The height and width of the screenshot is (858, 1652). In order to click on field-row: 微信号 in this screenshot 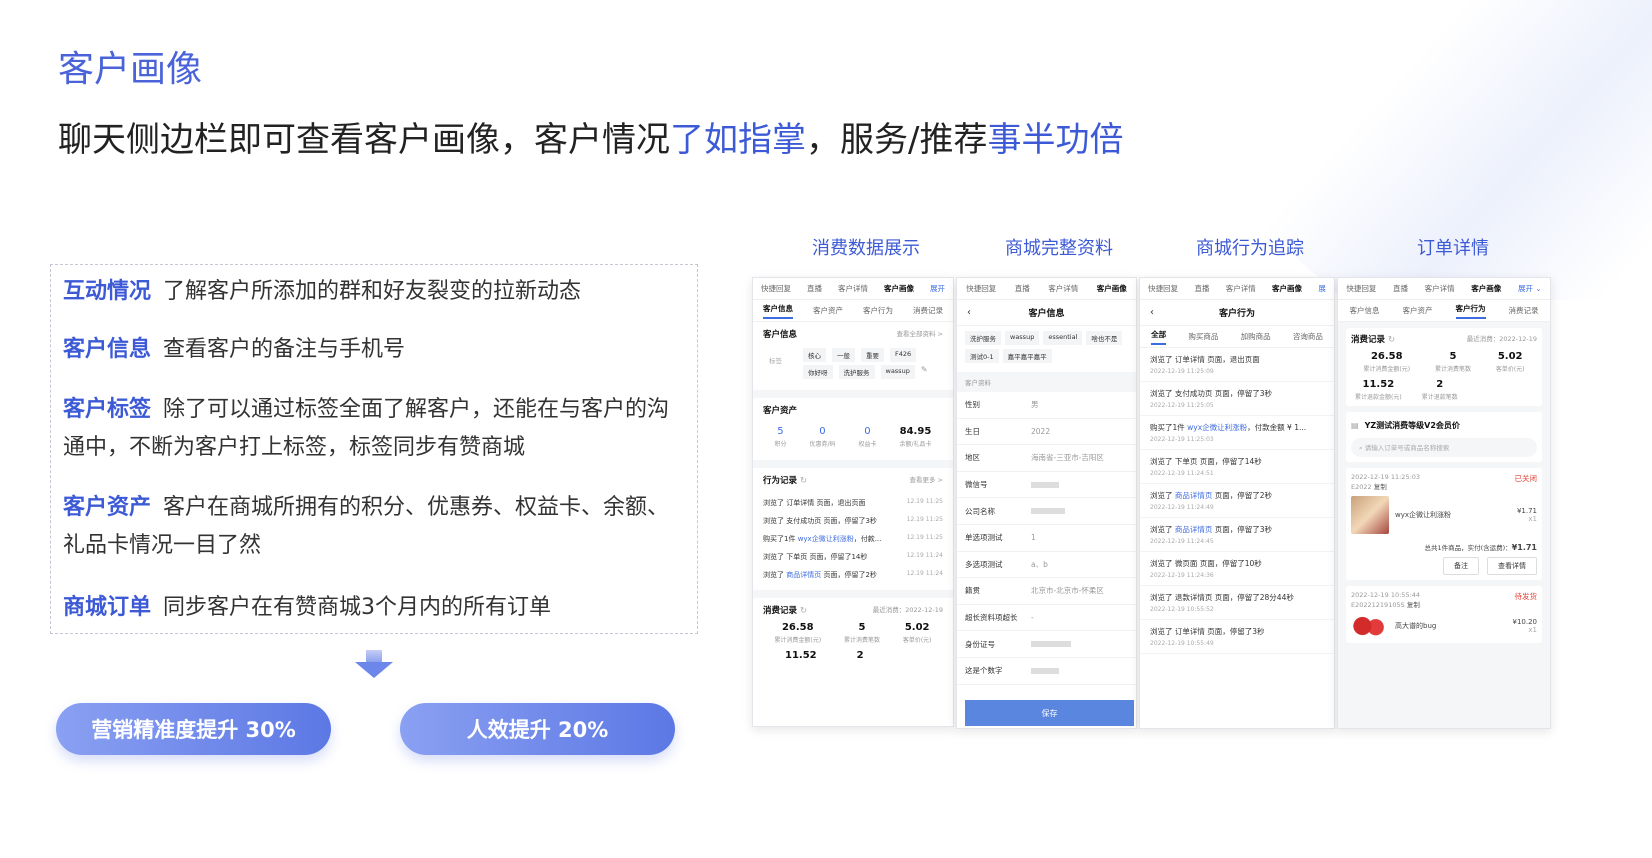, I will do `click(1046, 485)`.